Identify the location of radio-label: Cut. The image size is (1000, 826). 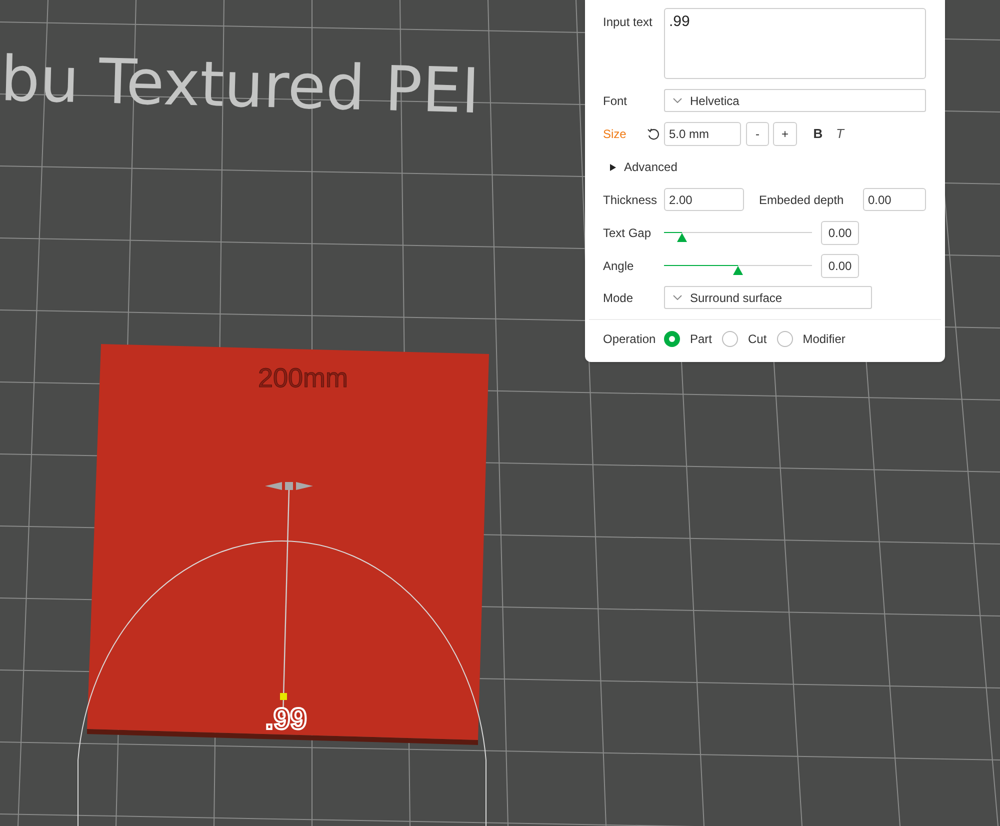
(757, 339).